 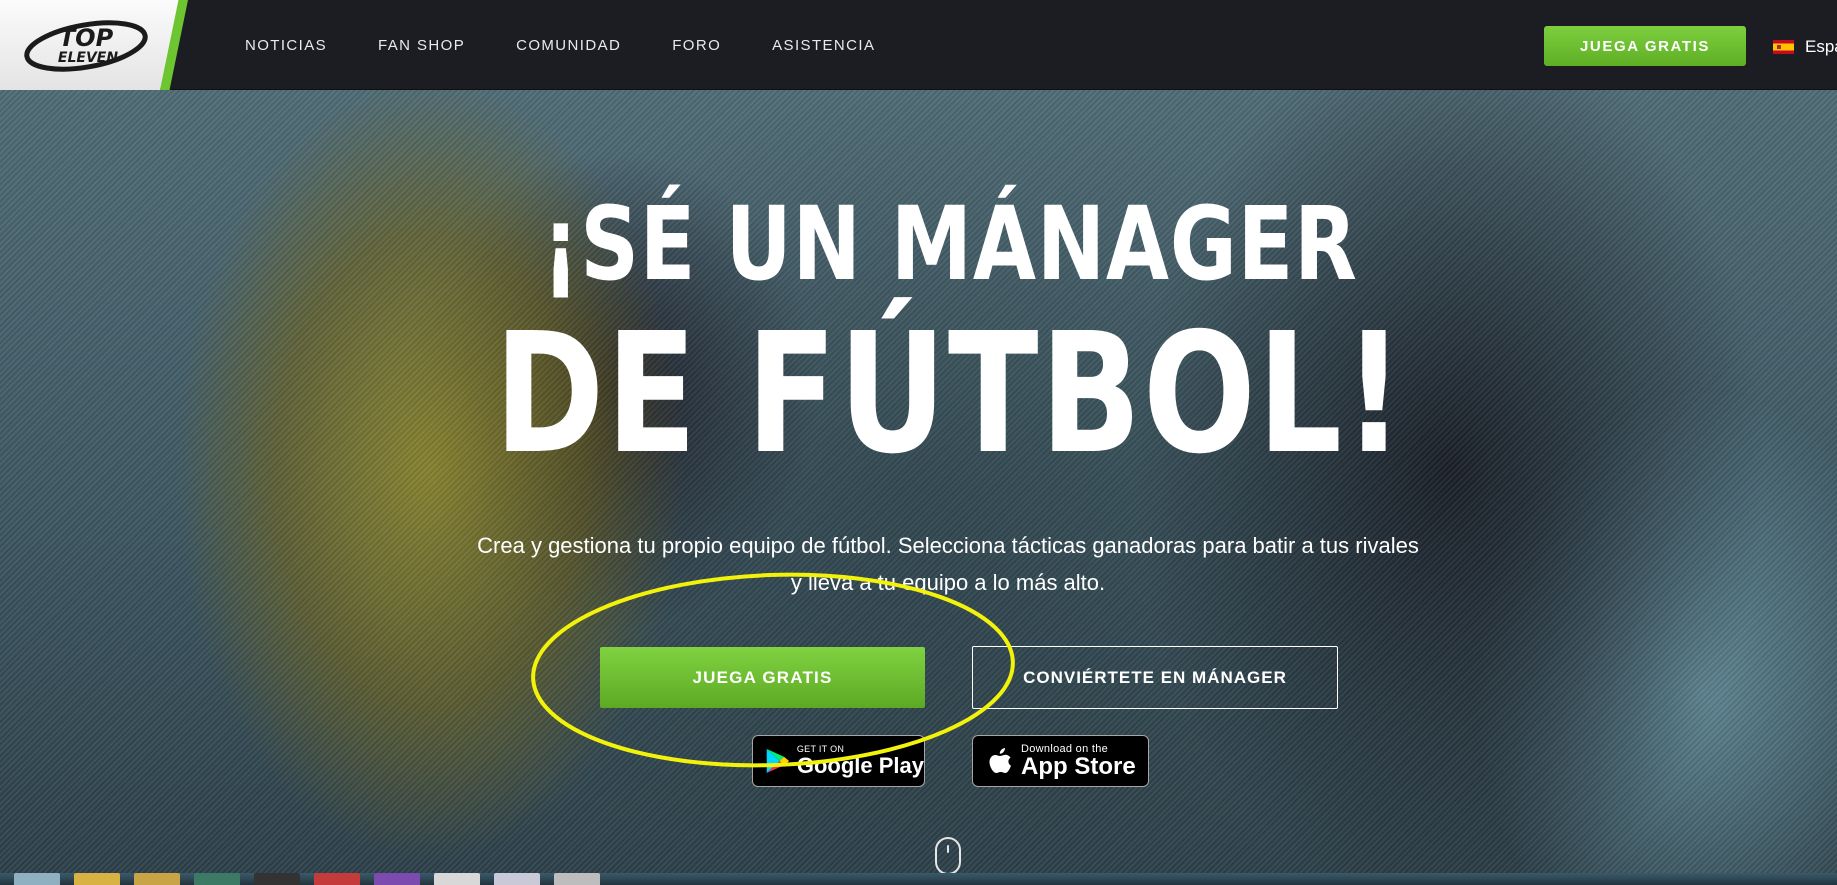 What do you see at coordinates (778, 761) in the screenshot?
I see `google-play-icon` at bounding box center [778, 761].